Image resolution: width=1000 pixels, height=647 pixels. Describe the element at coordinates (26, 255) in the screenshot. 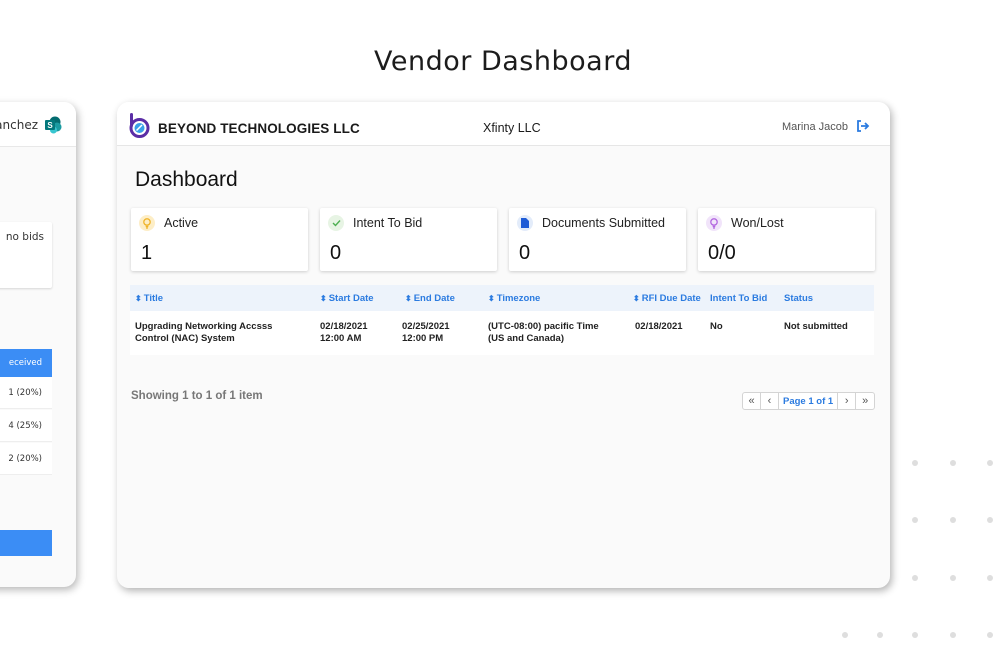

I see `side-note-card: no bids` at that location.